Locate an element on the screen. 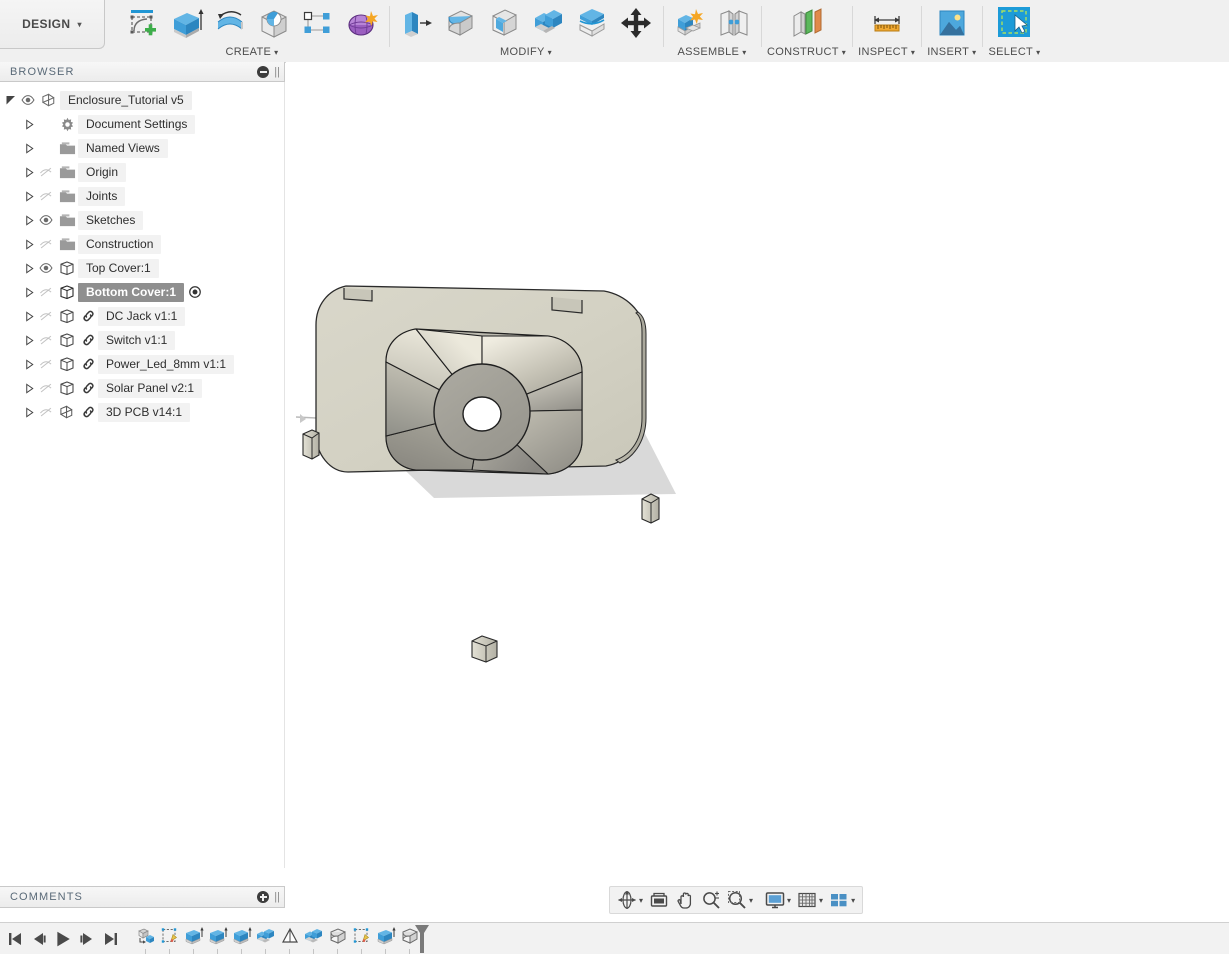 The width and height of the screenshot is (1229, 954). timeline-feature-component is located at coordinates (146, 939).